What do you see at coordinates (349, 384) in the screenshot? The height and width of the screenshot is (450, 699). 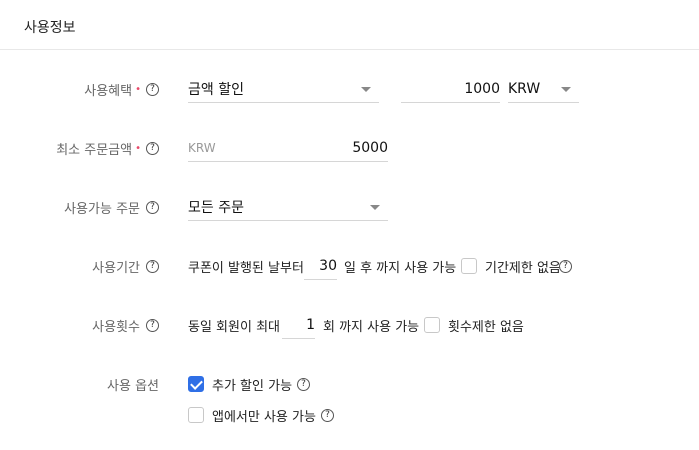 I see `options-row: 사용 옵션 추가 할인 가능 ?` at bounding box center [349, 384].